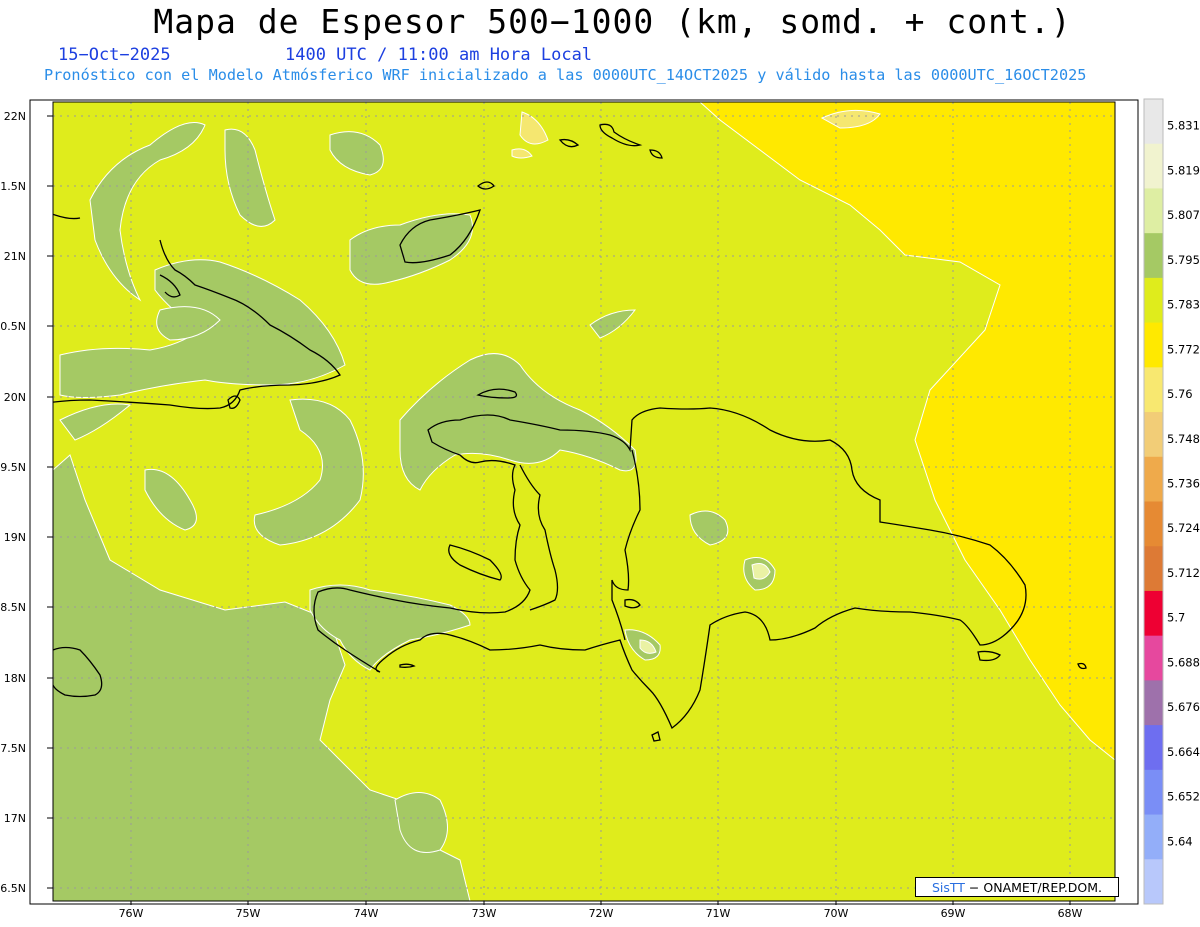  I want to click on credit-text: − ONAMET/REP.DOM., so click(1033, 887).